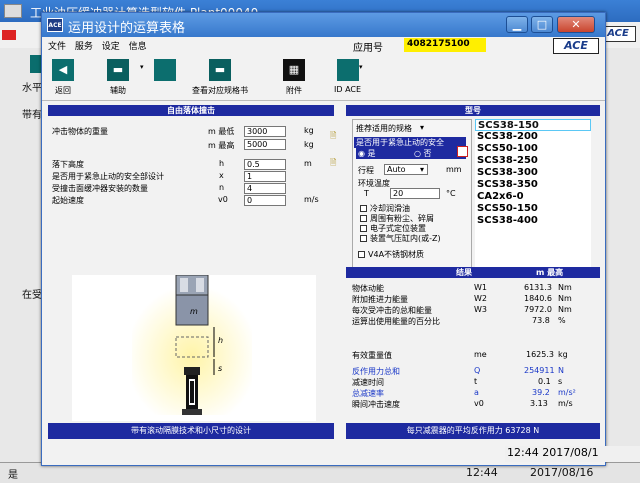  Describe the element at coordinates (454, 169) in the screenshot. I see `stroke-unit: mm` at that location.